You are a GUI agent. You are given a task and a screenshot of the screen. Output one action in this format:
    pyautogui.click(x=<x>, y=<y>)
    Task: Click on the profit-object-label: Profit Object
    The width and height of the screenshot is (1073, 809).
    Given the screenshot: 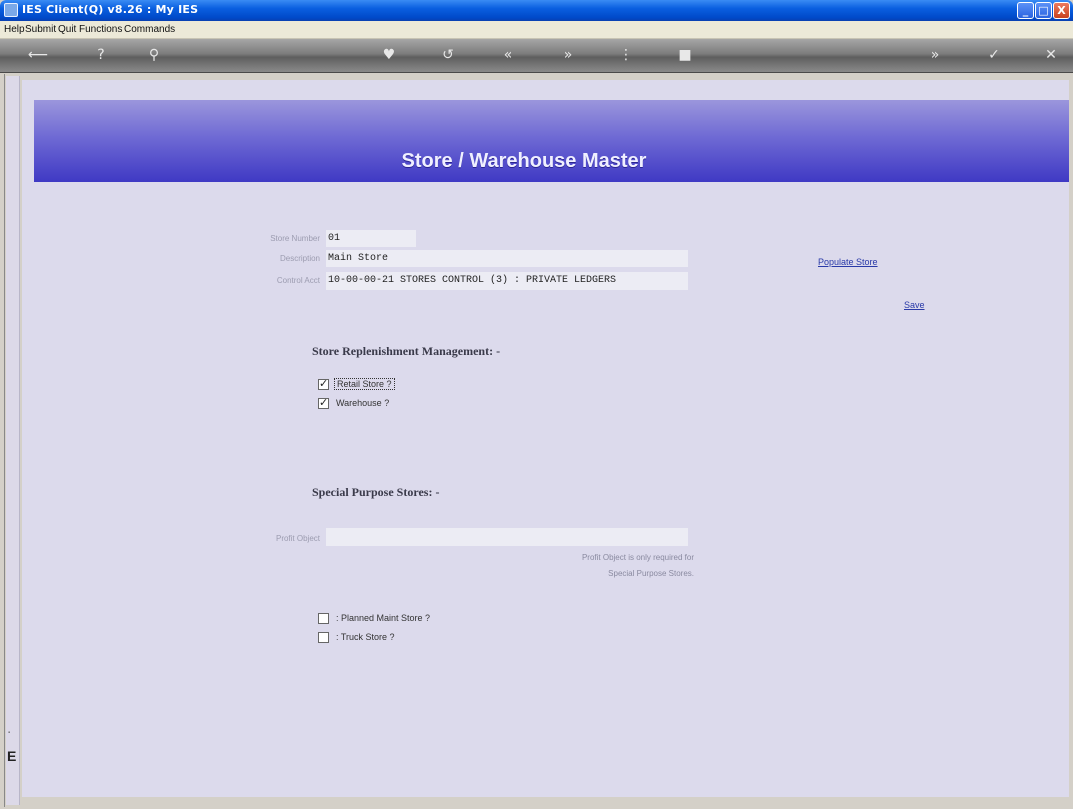 What is the action you would take?
    pyautogui.click(x=297, y=538)
    